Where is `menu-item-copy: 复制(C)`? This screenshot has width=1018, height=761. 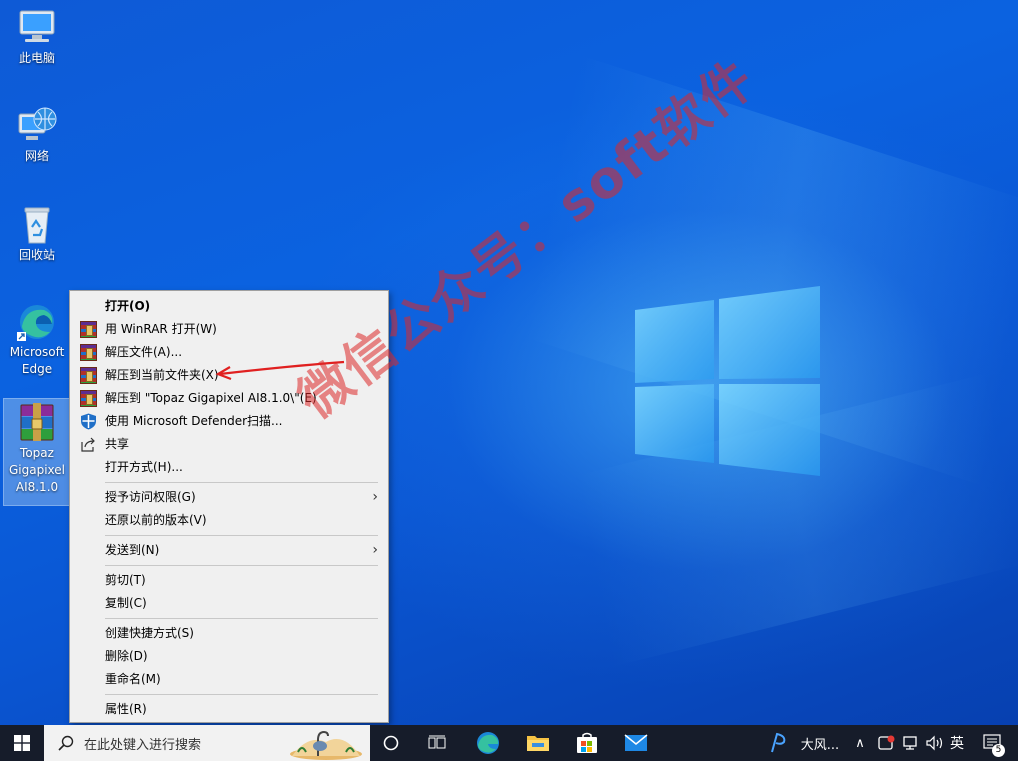
menu-item-copy: 复制(C) is located at coordinates (229, 603).